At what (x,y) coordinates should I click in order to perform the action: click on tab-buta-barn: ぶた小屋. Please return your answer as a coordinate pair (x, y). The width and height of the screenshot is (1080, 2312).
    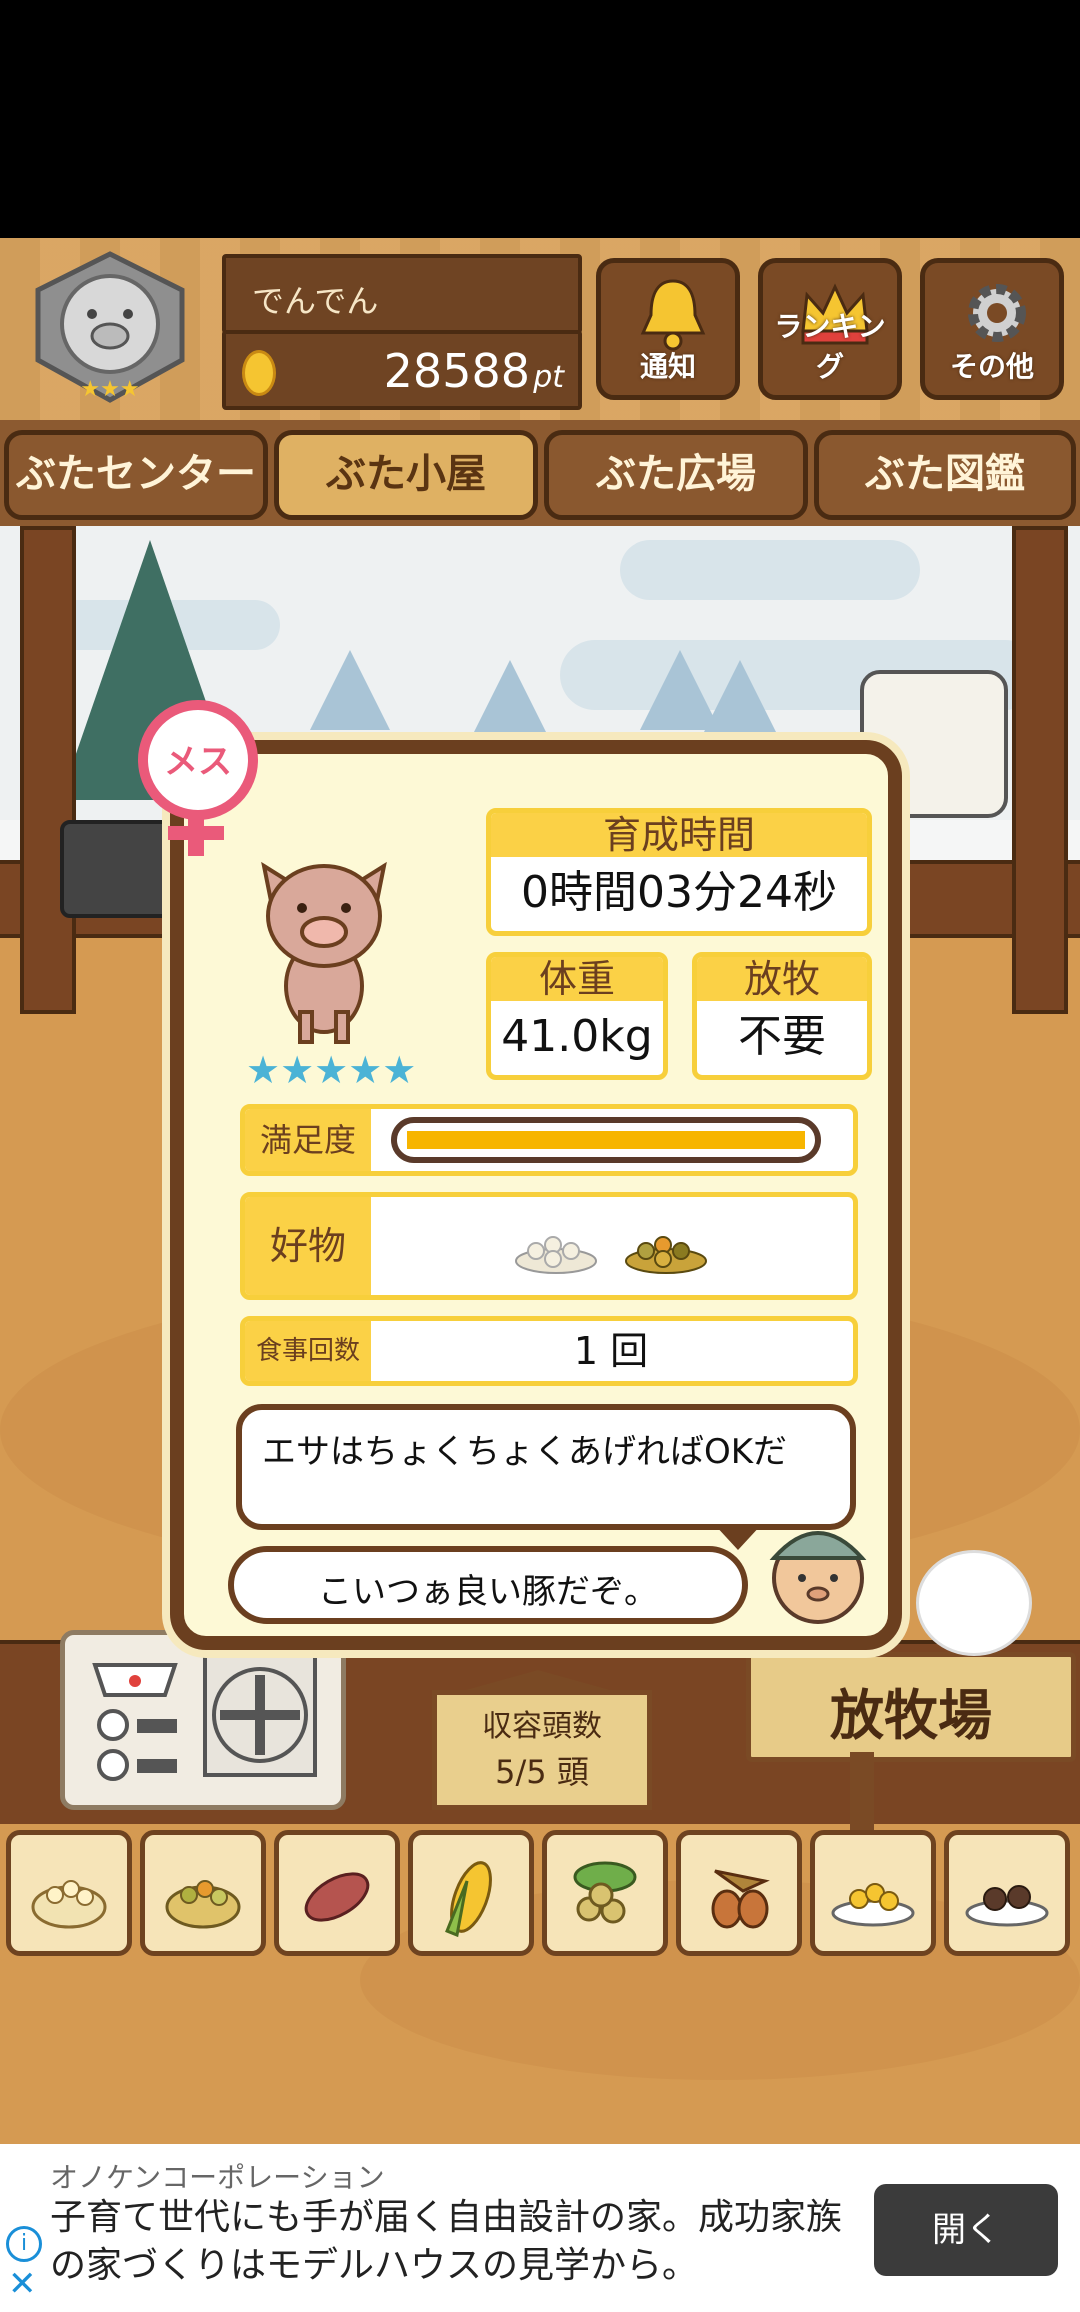
    Looking at the image, I should click on (406, 475).